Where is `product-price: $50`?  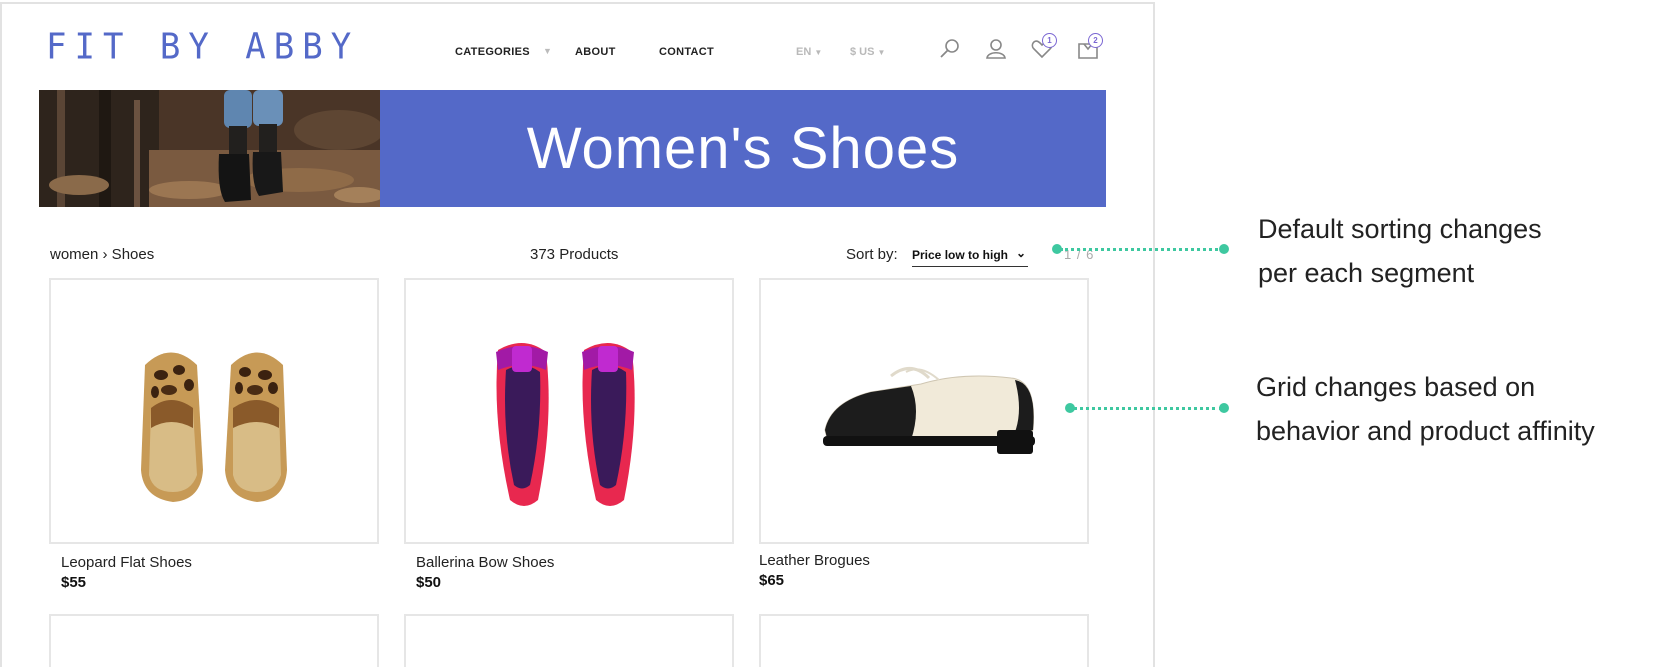 product-price: $50 is located at coordinates (429, 582).